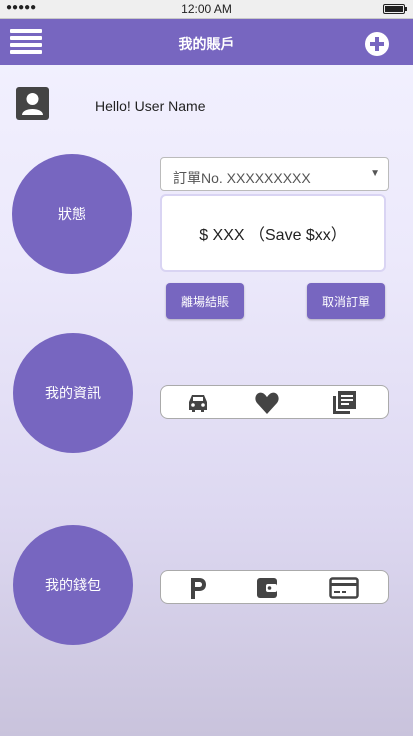  I want to click on status-bar: ●●●●● 12:00 AM, so click(206, 9).